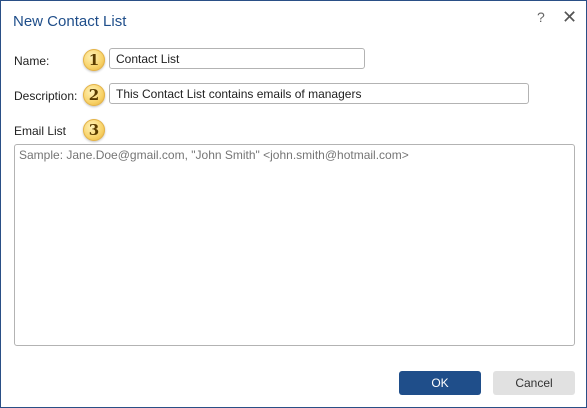 Image resolution: width=587 pixels, height=408 pixels. I want to click on close-icon: ✕, so click(569, 17).